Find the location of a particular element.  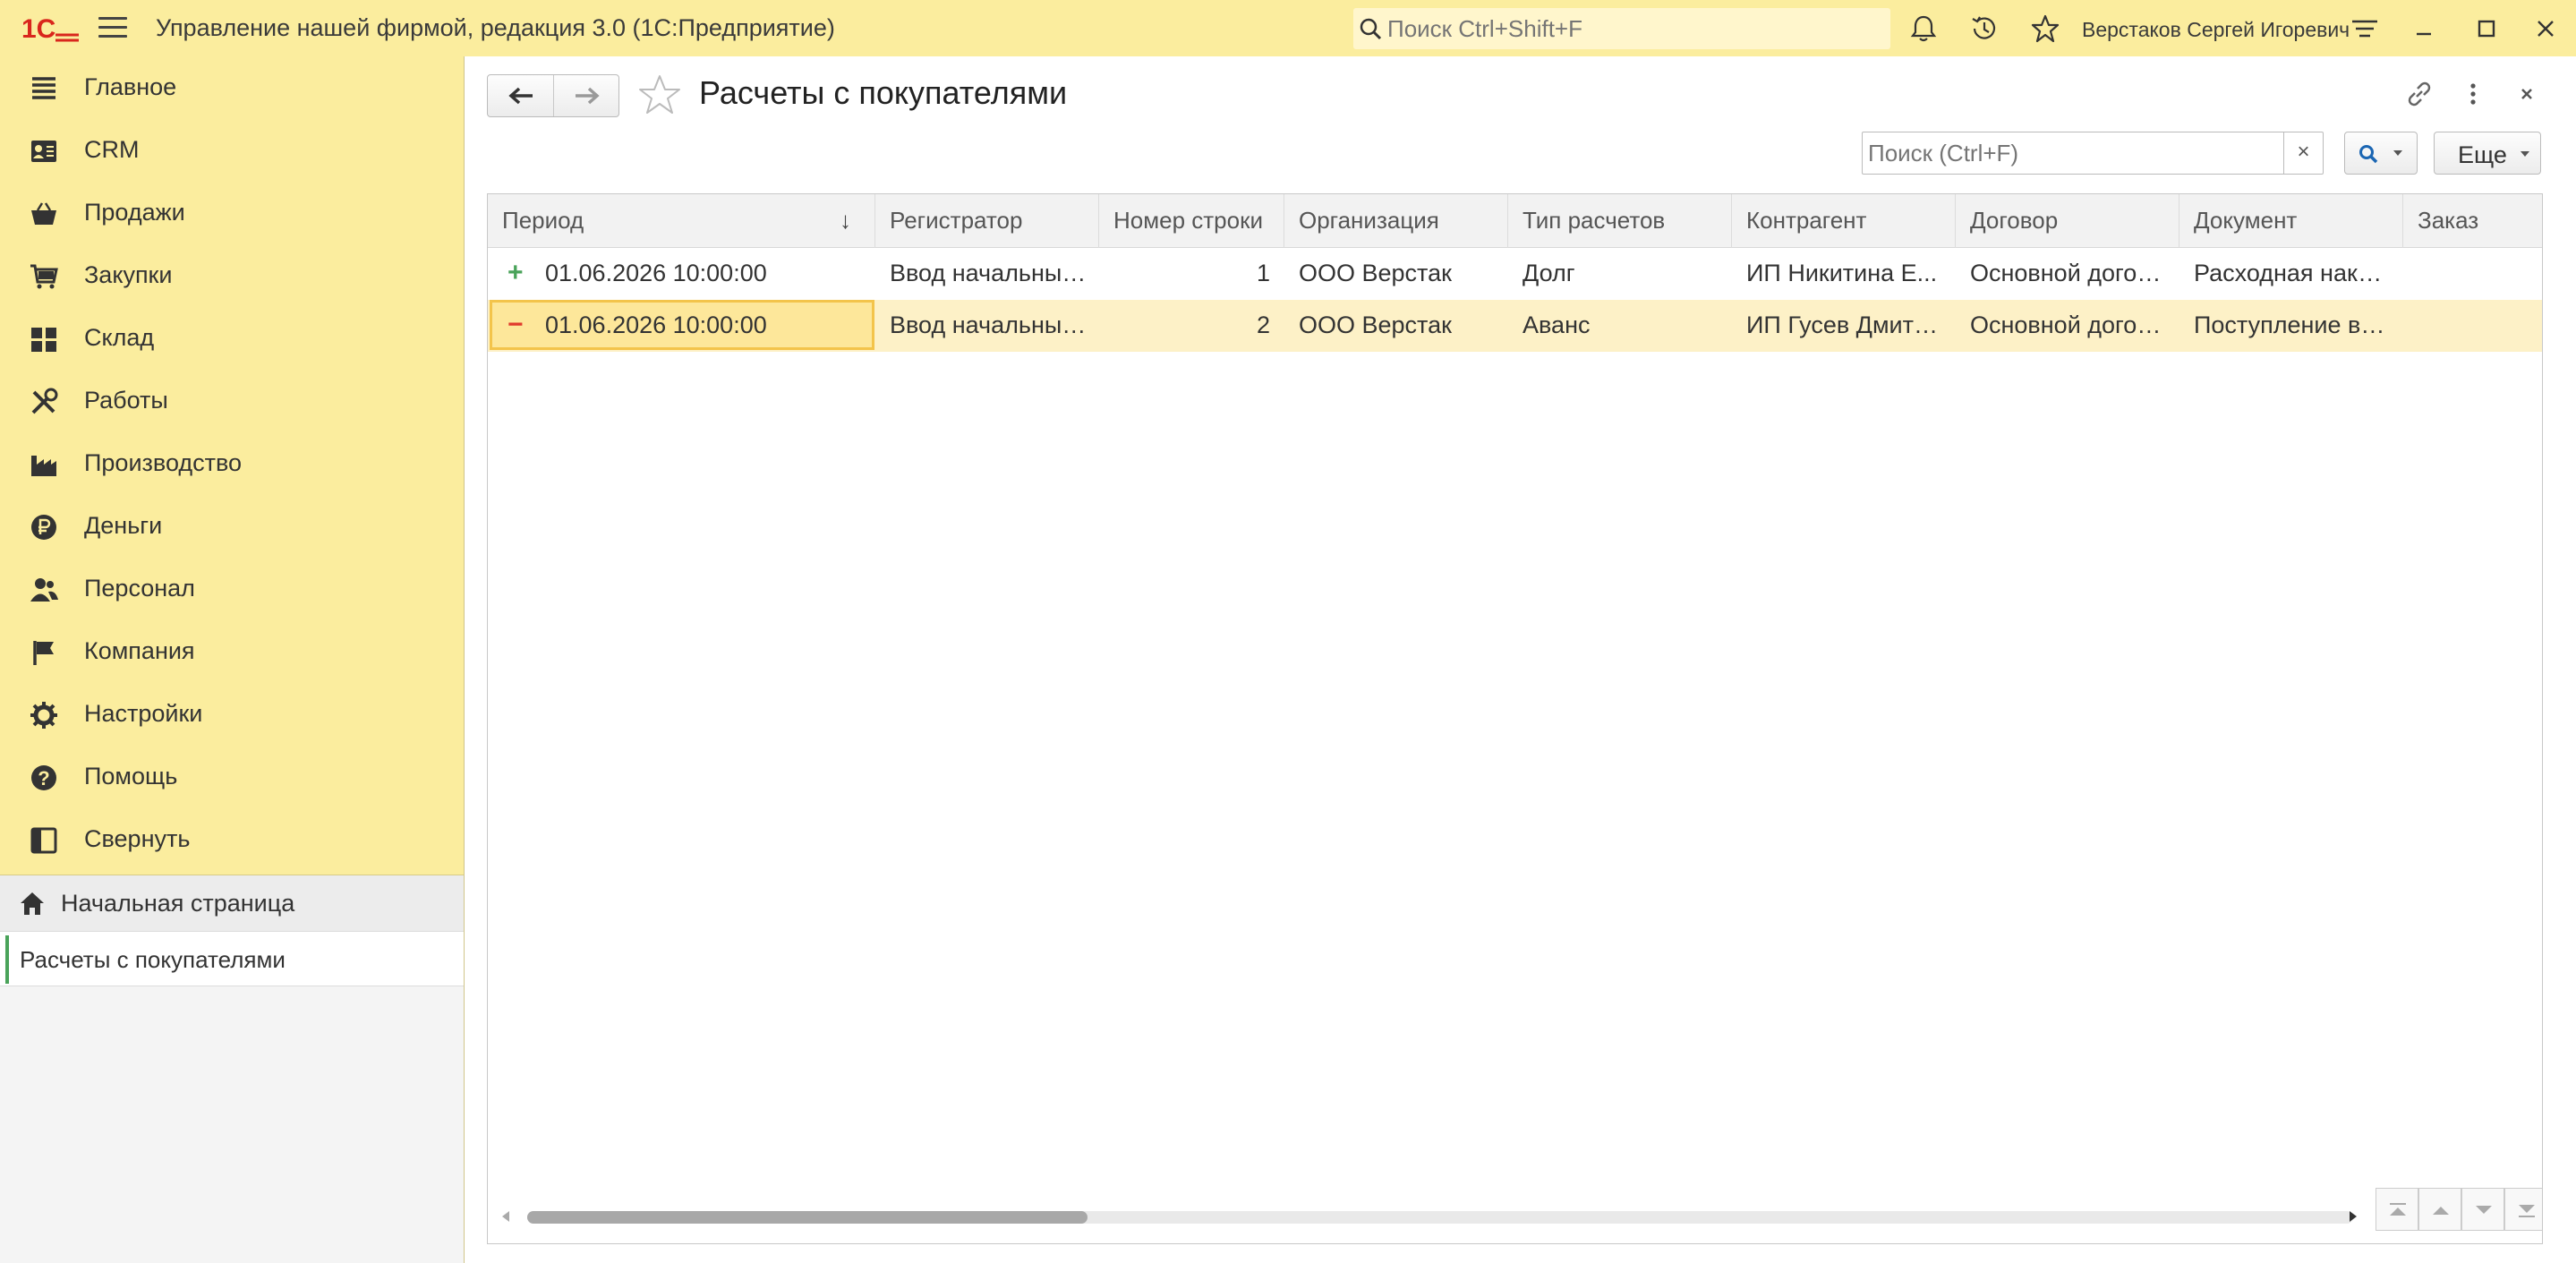

sidebar-item-warehouse: Склад is located at coordinates (232, 339).